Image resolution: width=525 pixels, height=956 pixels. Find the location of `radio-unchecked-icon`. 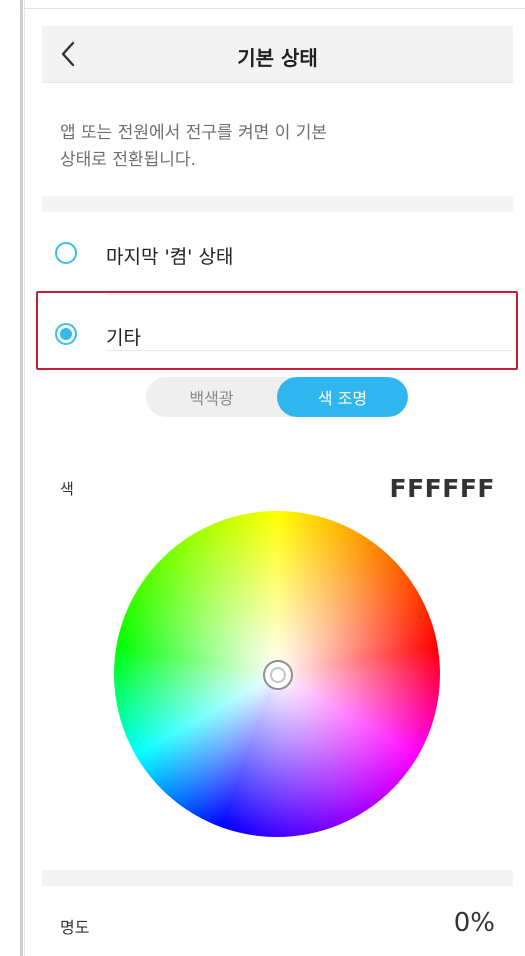

radio-unchecked-icon is located at coordinates (66, 253).